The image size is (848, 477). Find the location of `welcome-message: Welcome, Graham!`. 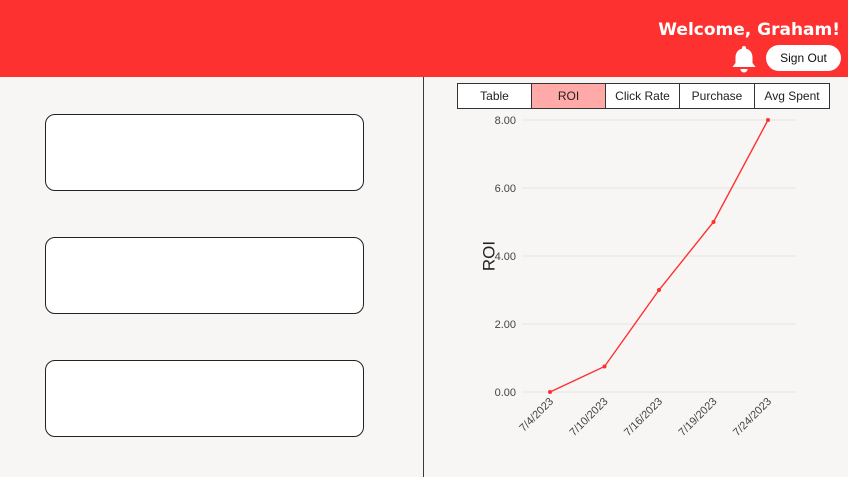

welcome-message: Welcome, Graham! is located at coordinates (749, 30).